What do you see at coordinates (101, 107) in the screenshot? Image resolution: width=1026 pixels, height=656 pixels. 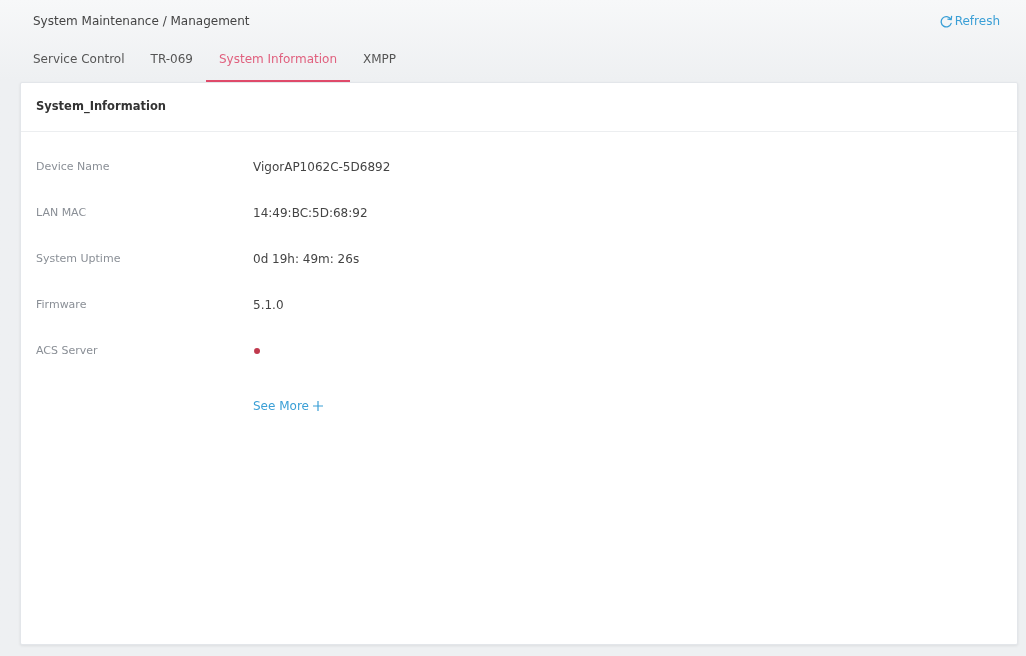 I see `panel-title: System_Information` at bounding box center [101, 107].